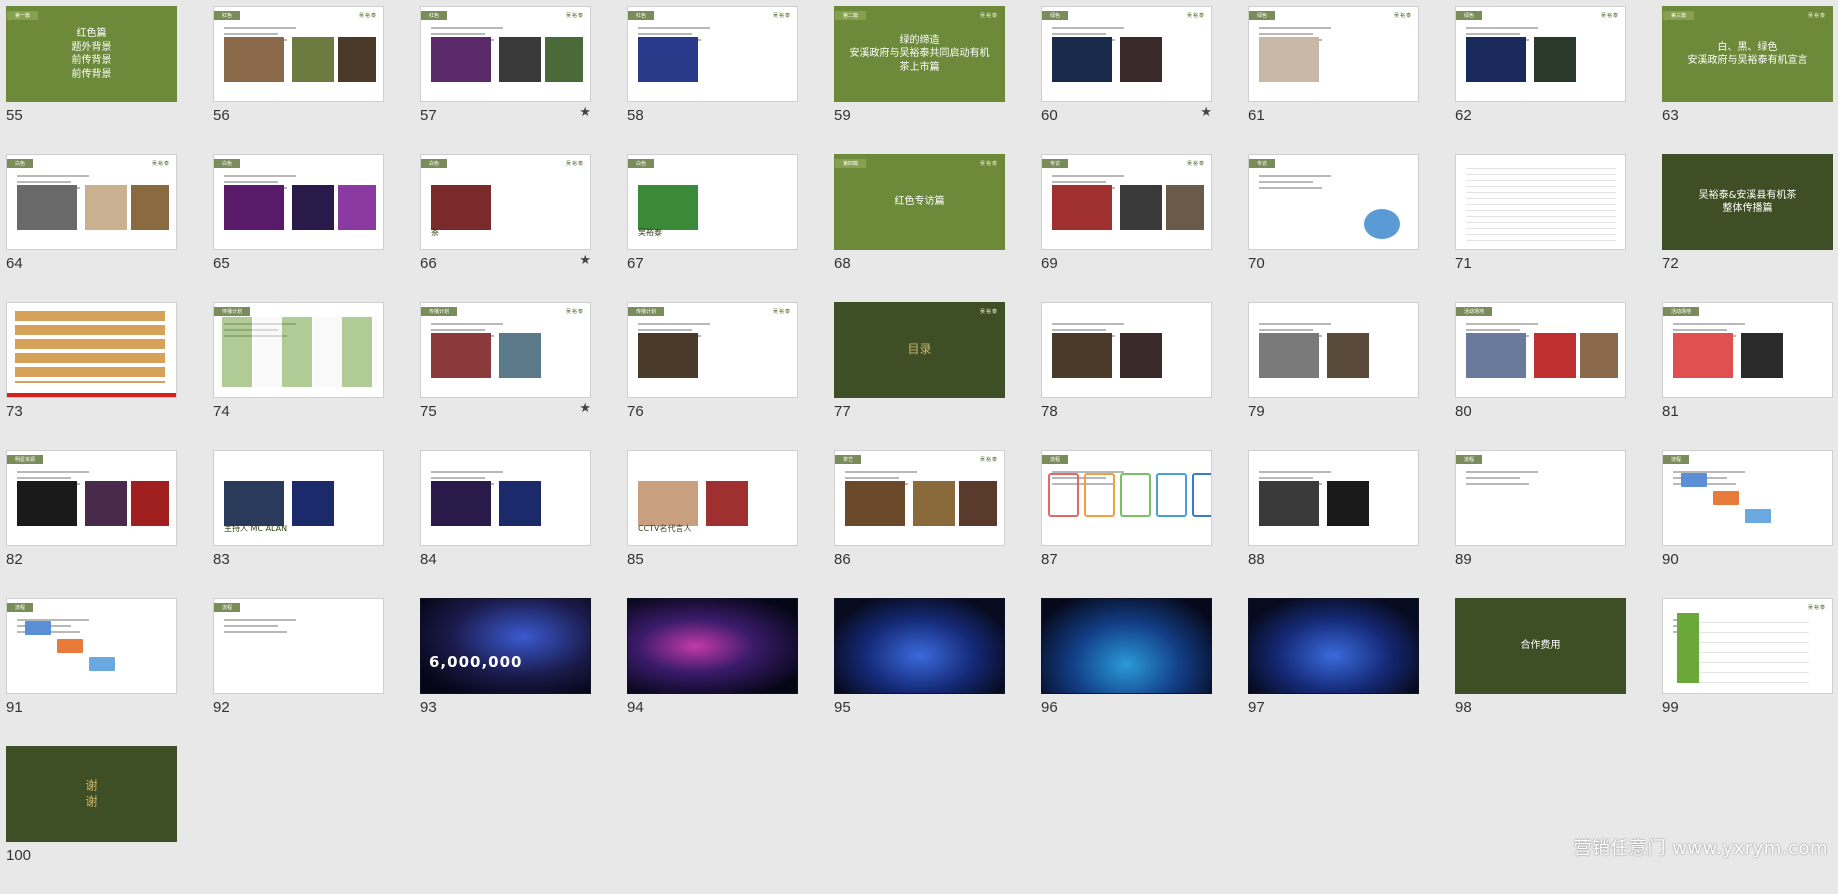 This screenshot has width=1838, height=894. What do you see at coordinates (298, 350) in the screenshot?
I see `slide-preview: 传播计划` at bounding box center [298, 350].